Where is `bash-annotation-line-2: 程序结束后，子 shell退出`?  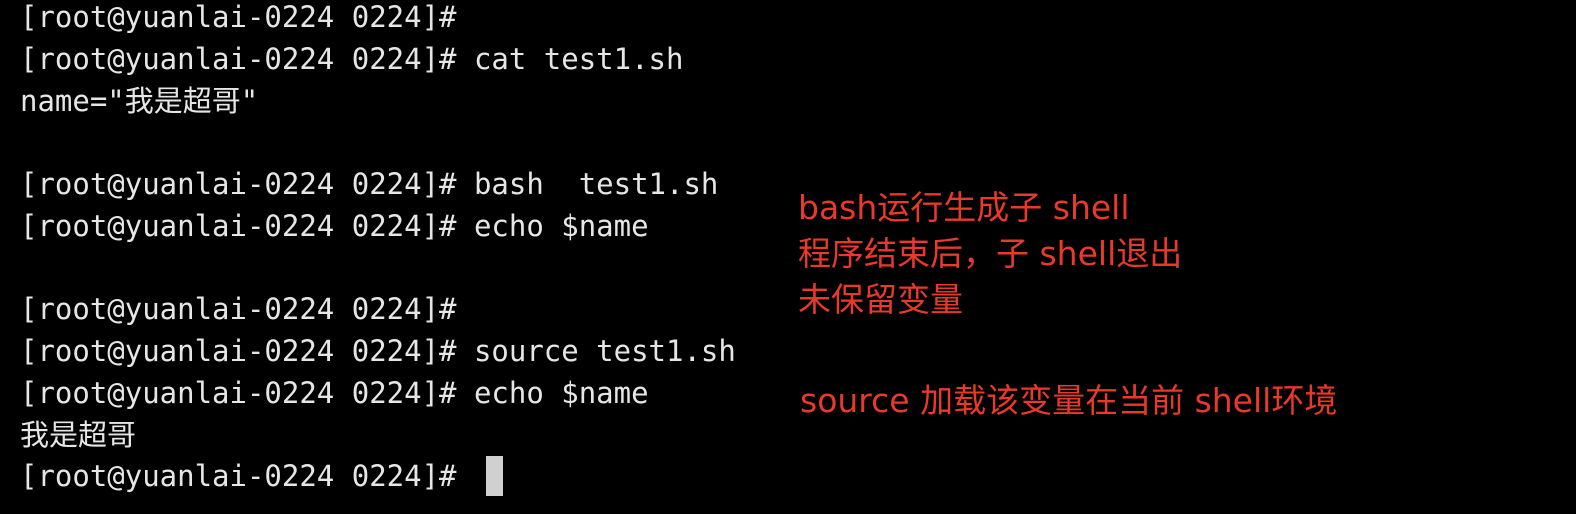
bash-annotation-line-2: 程序结束后，子 shell退出 is located at coordinates (990, 253).